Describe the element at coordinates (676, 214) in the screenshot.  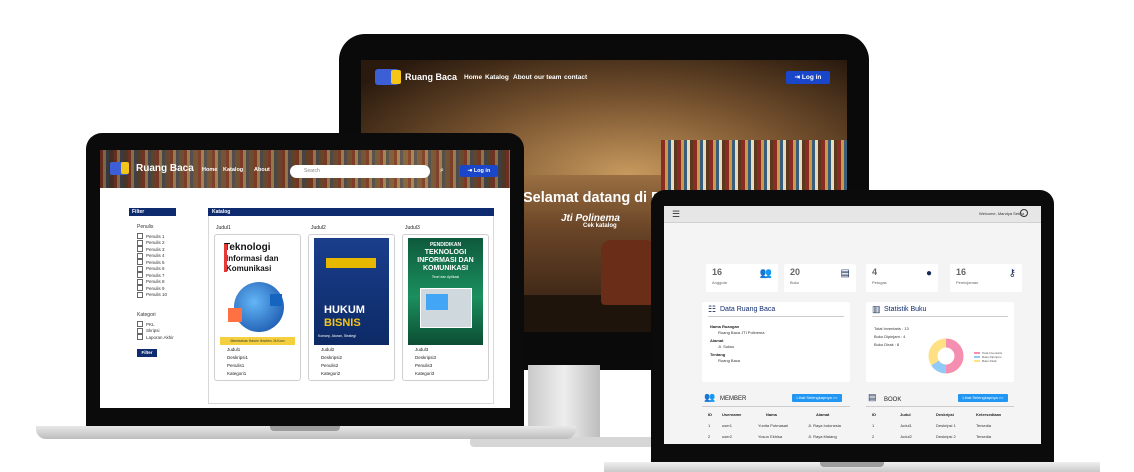
I see `hamburger-menu-icon: ☰` at that location.